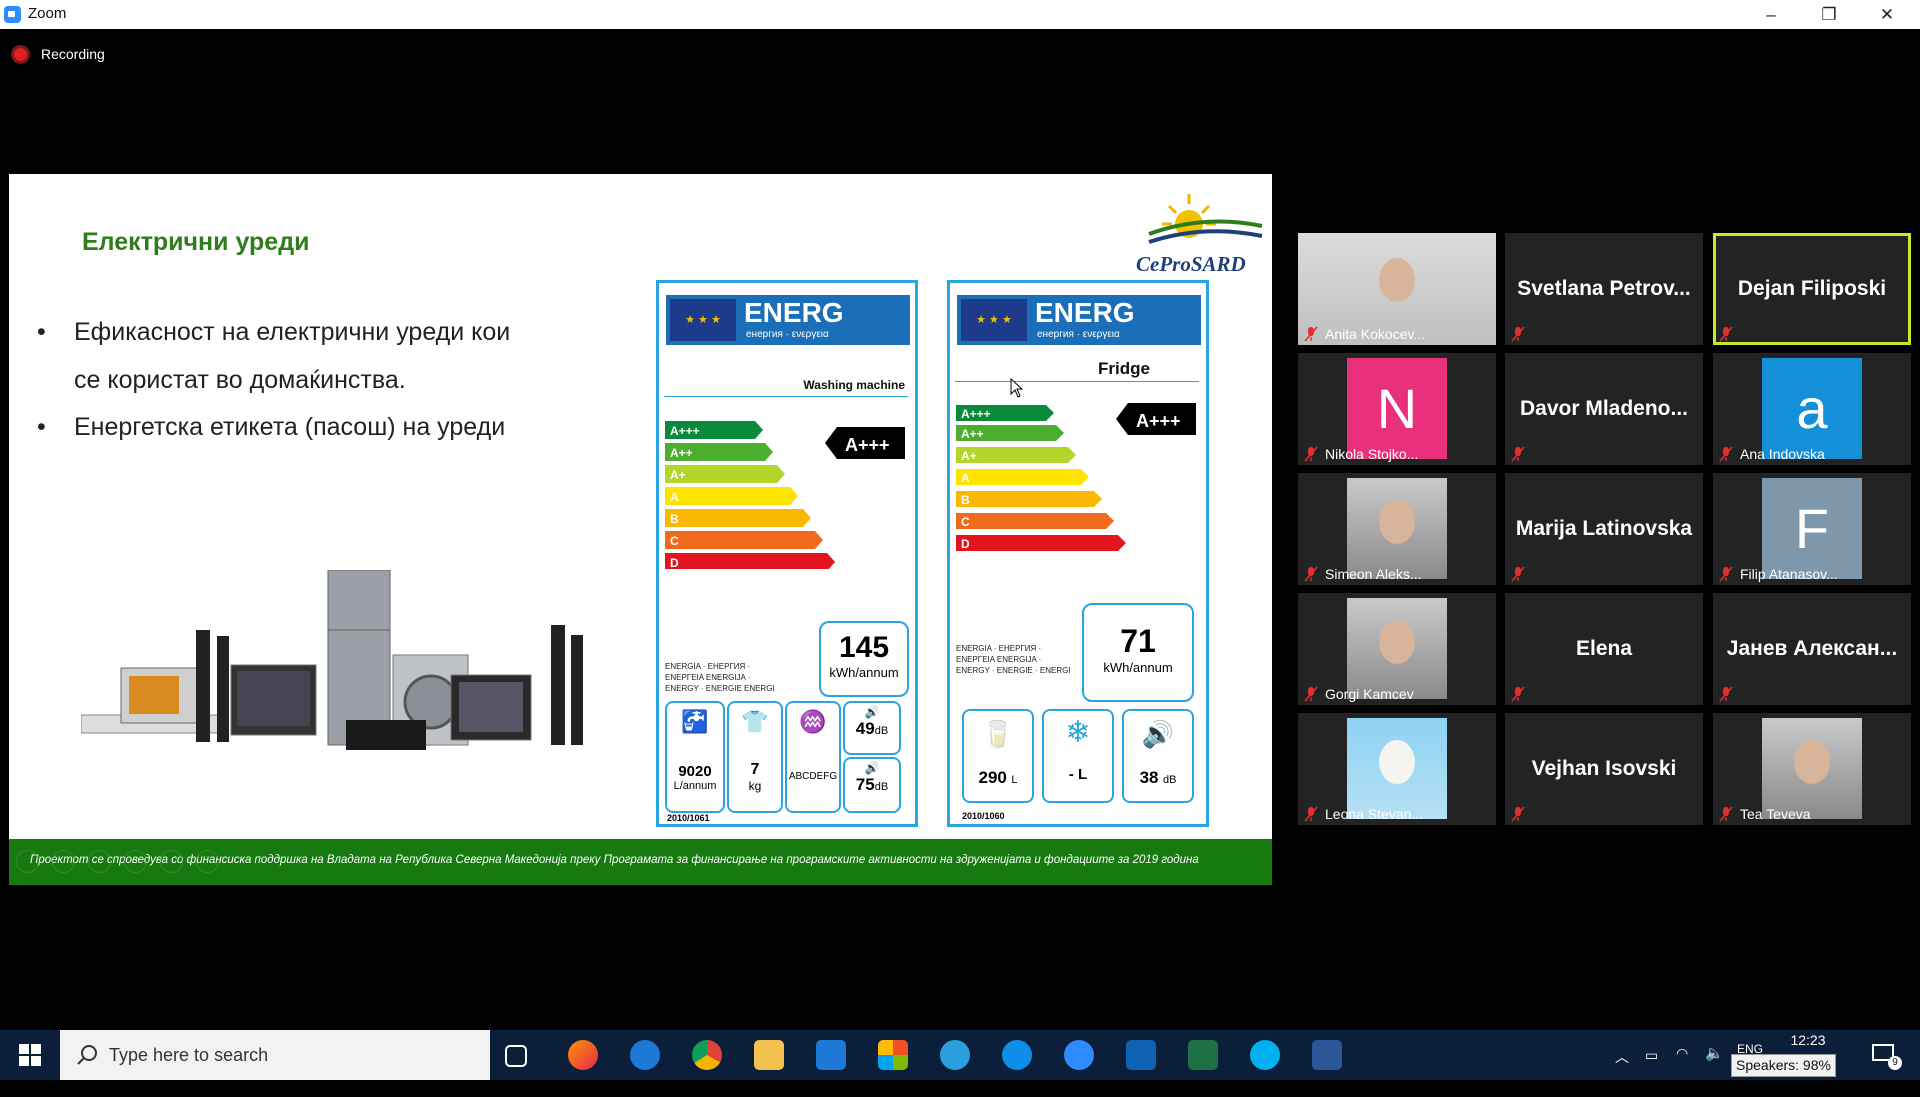  Describe the element at coordinates (645, 1055) in the screenshot. I see `edge-legacy-icon` at that location.